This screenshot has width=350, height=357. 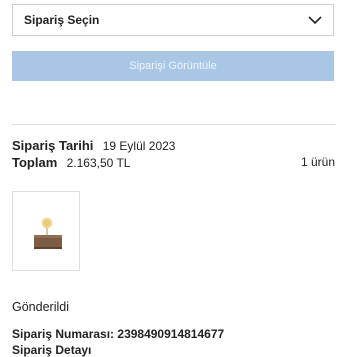 What do you see at coordinates (173, 20) in the screenshot?
I see `order-select-dropdown: Sipariş Seçin` at bounding box center [173, 20].